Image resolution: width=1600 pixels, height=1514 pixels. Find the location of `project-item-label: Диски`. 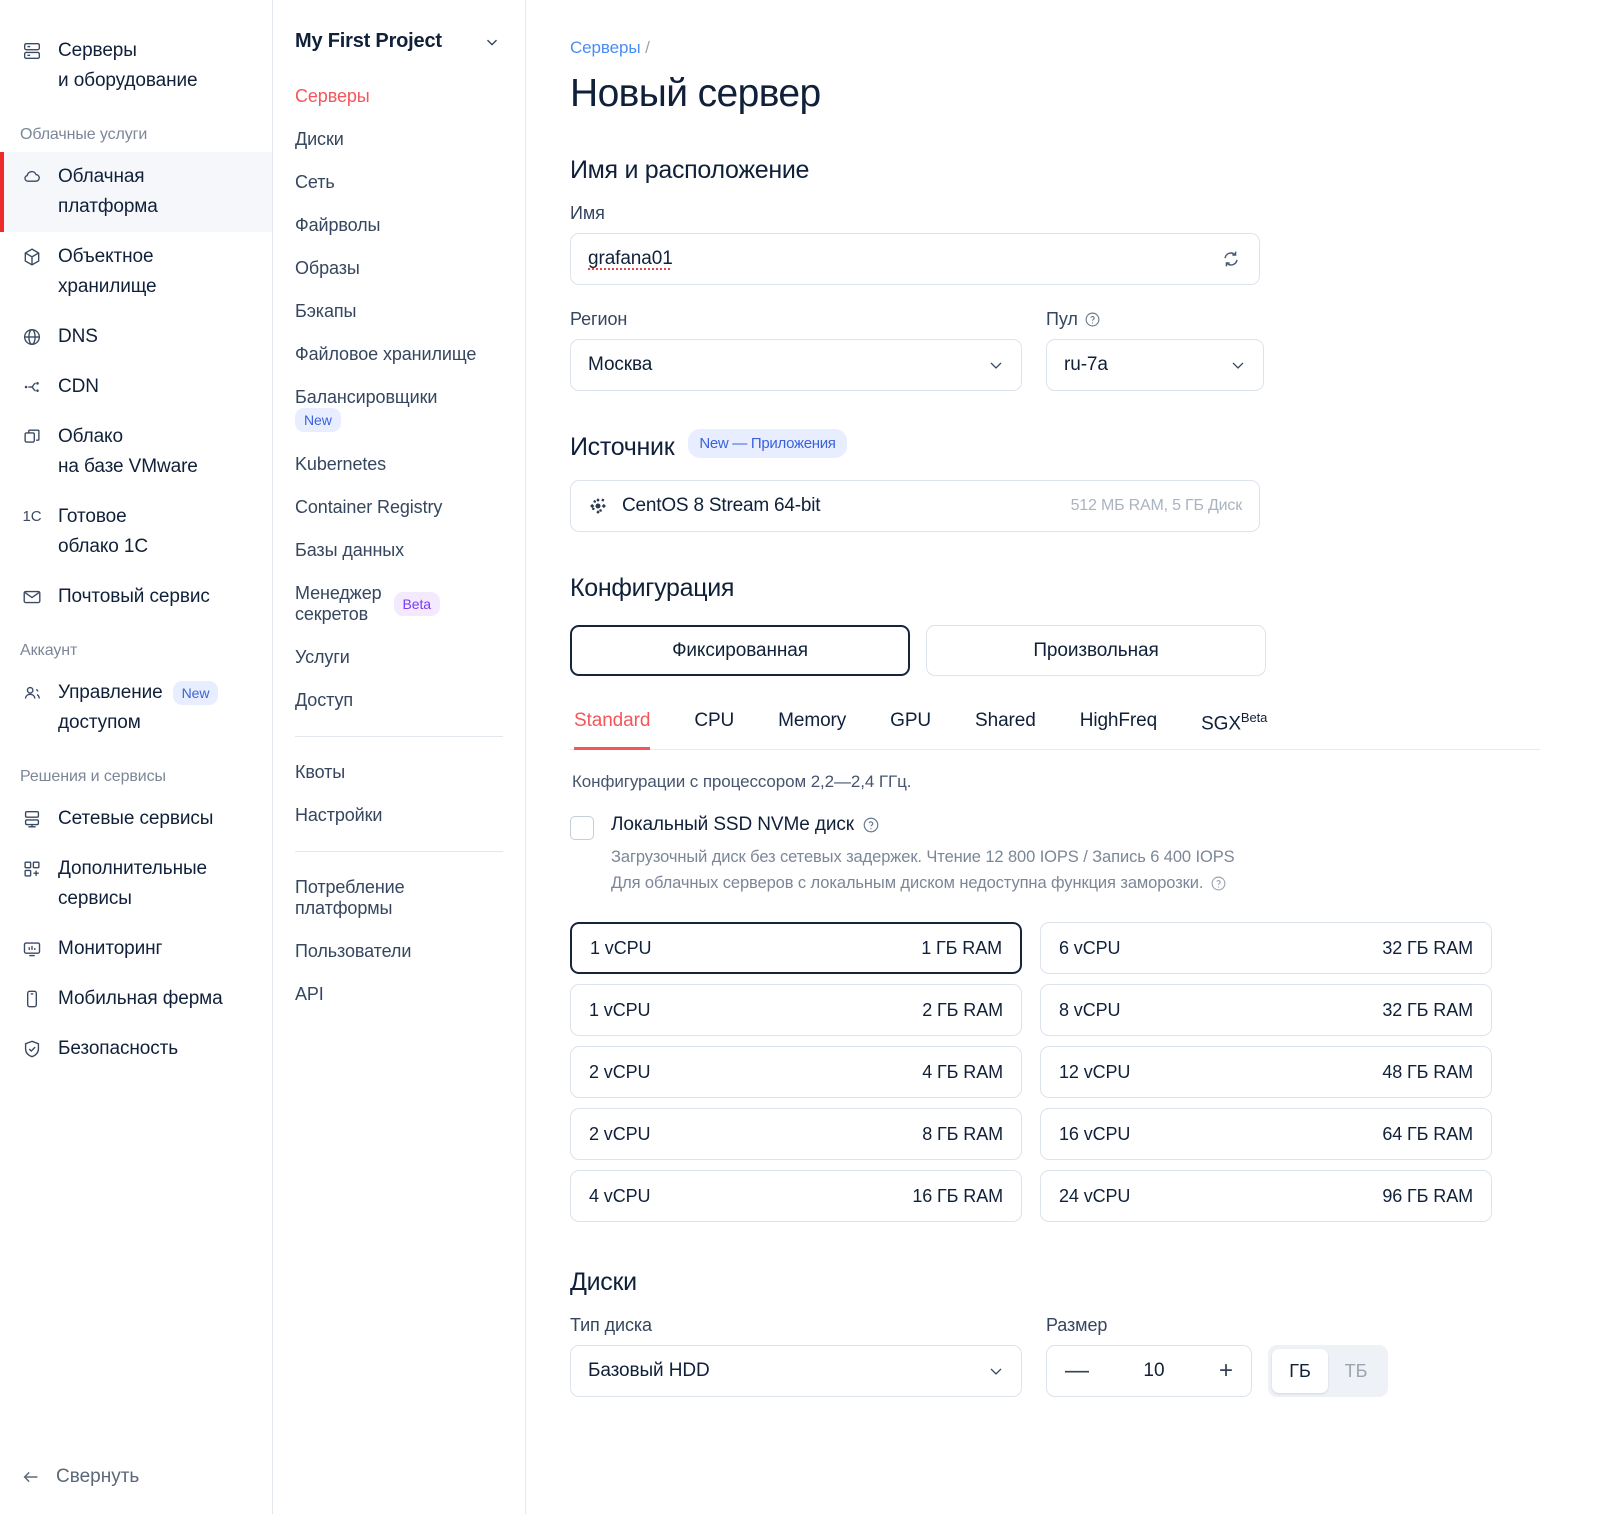

project-item-label: Диски is located at coordinates (319, 139).